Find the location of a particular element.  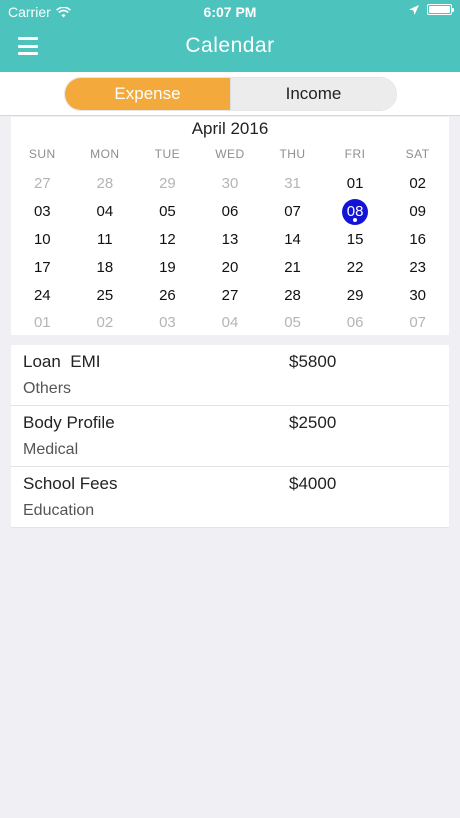

calendar-day: 31 is located at coordinates (292, 184).